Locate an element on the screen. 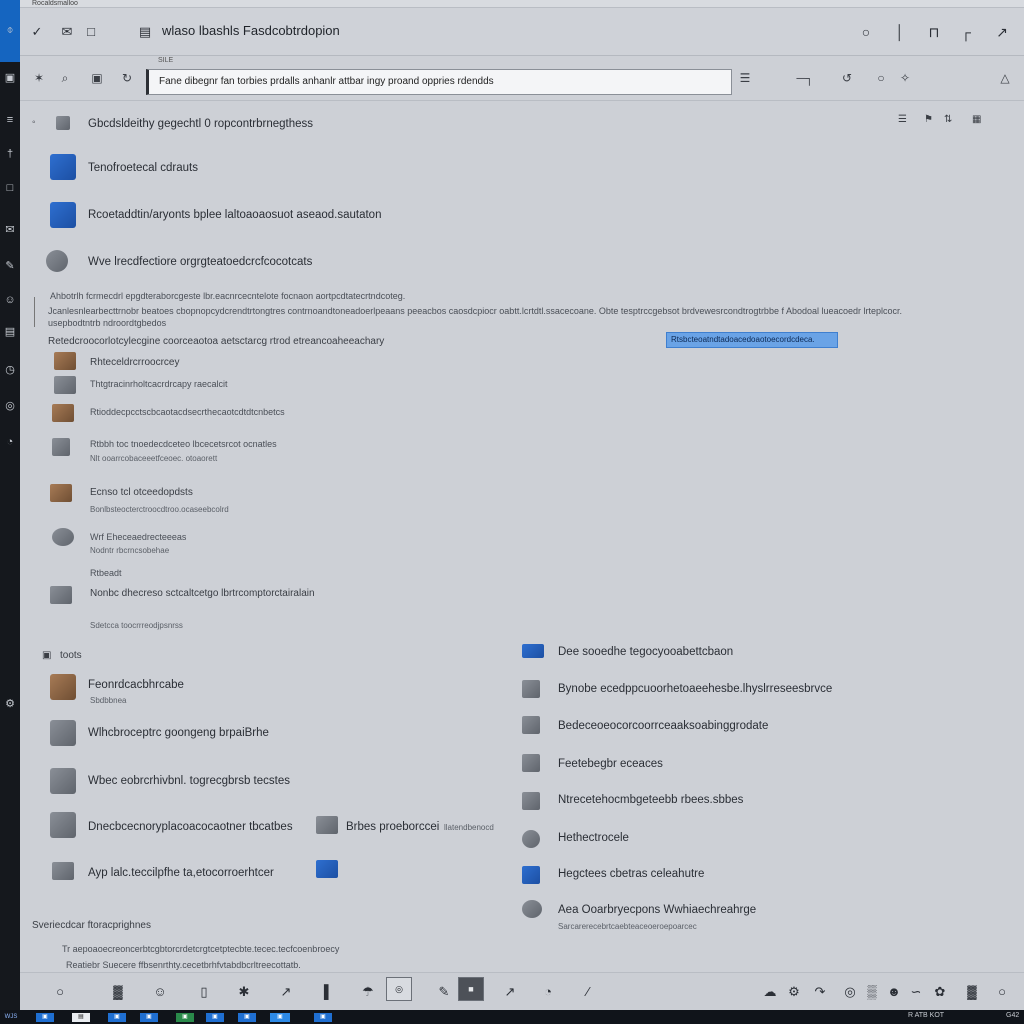 Image resolution: width=1024 pixels, height=1024 pixels. chart-icon: ▤ is located at coordinates (10, 332).